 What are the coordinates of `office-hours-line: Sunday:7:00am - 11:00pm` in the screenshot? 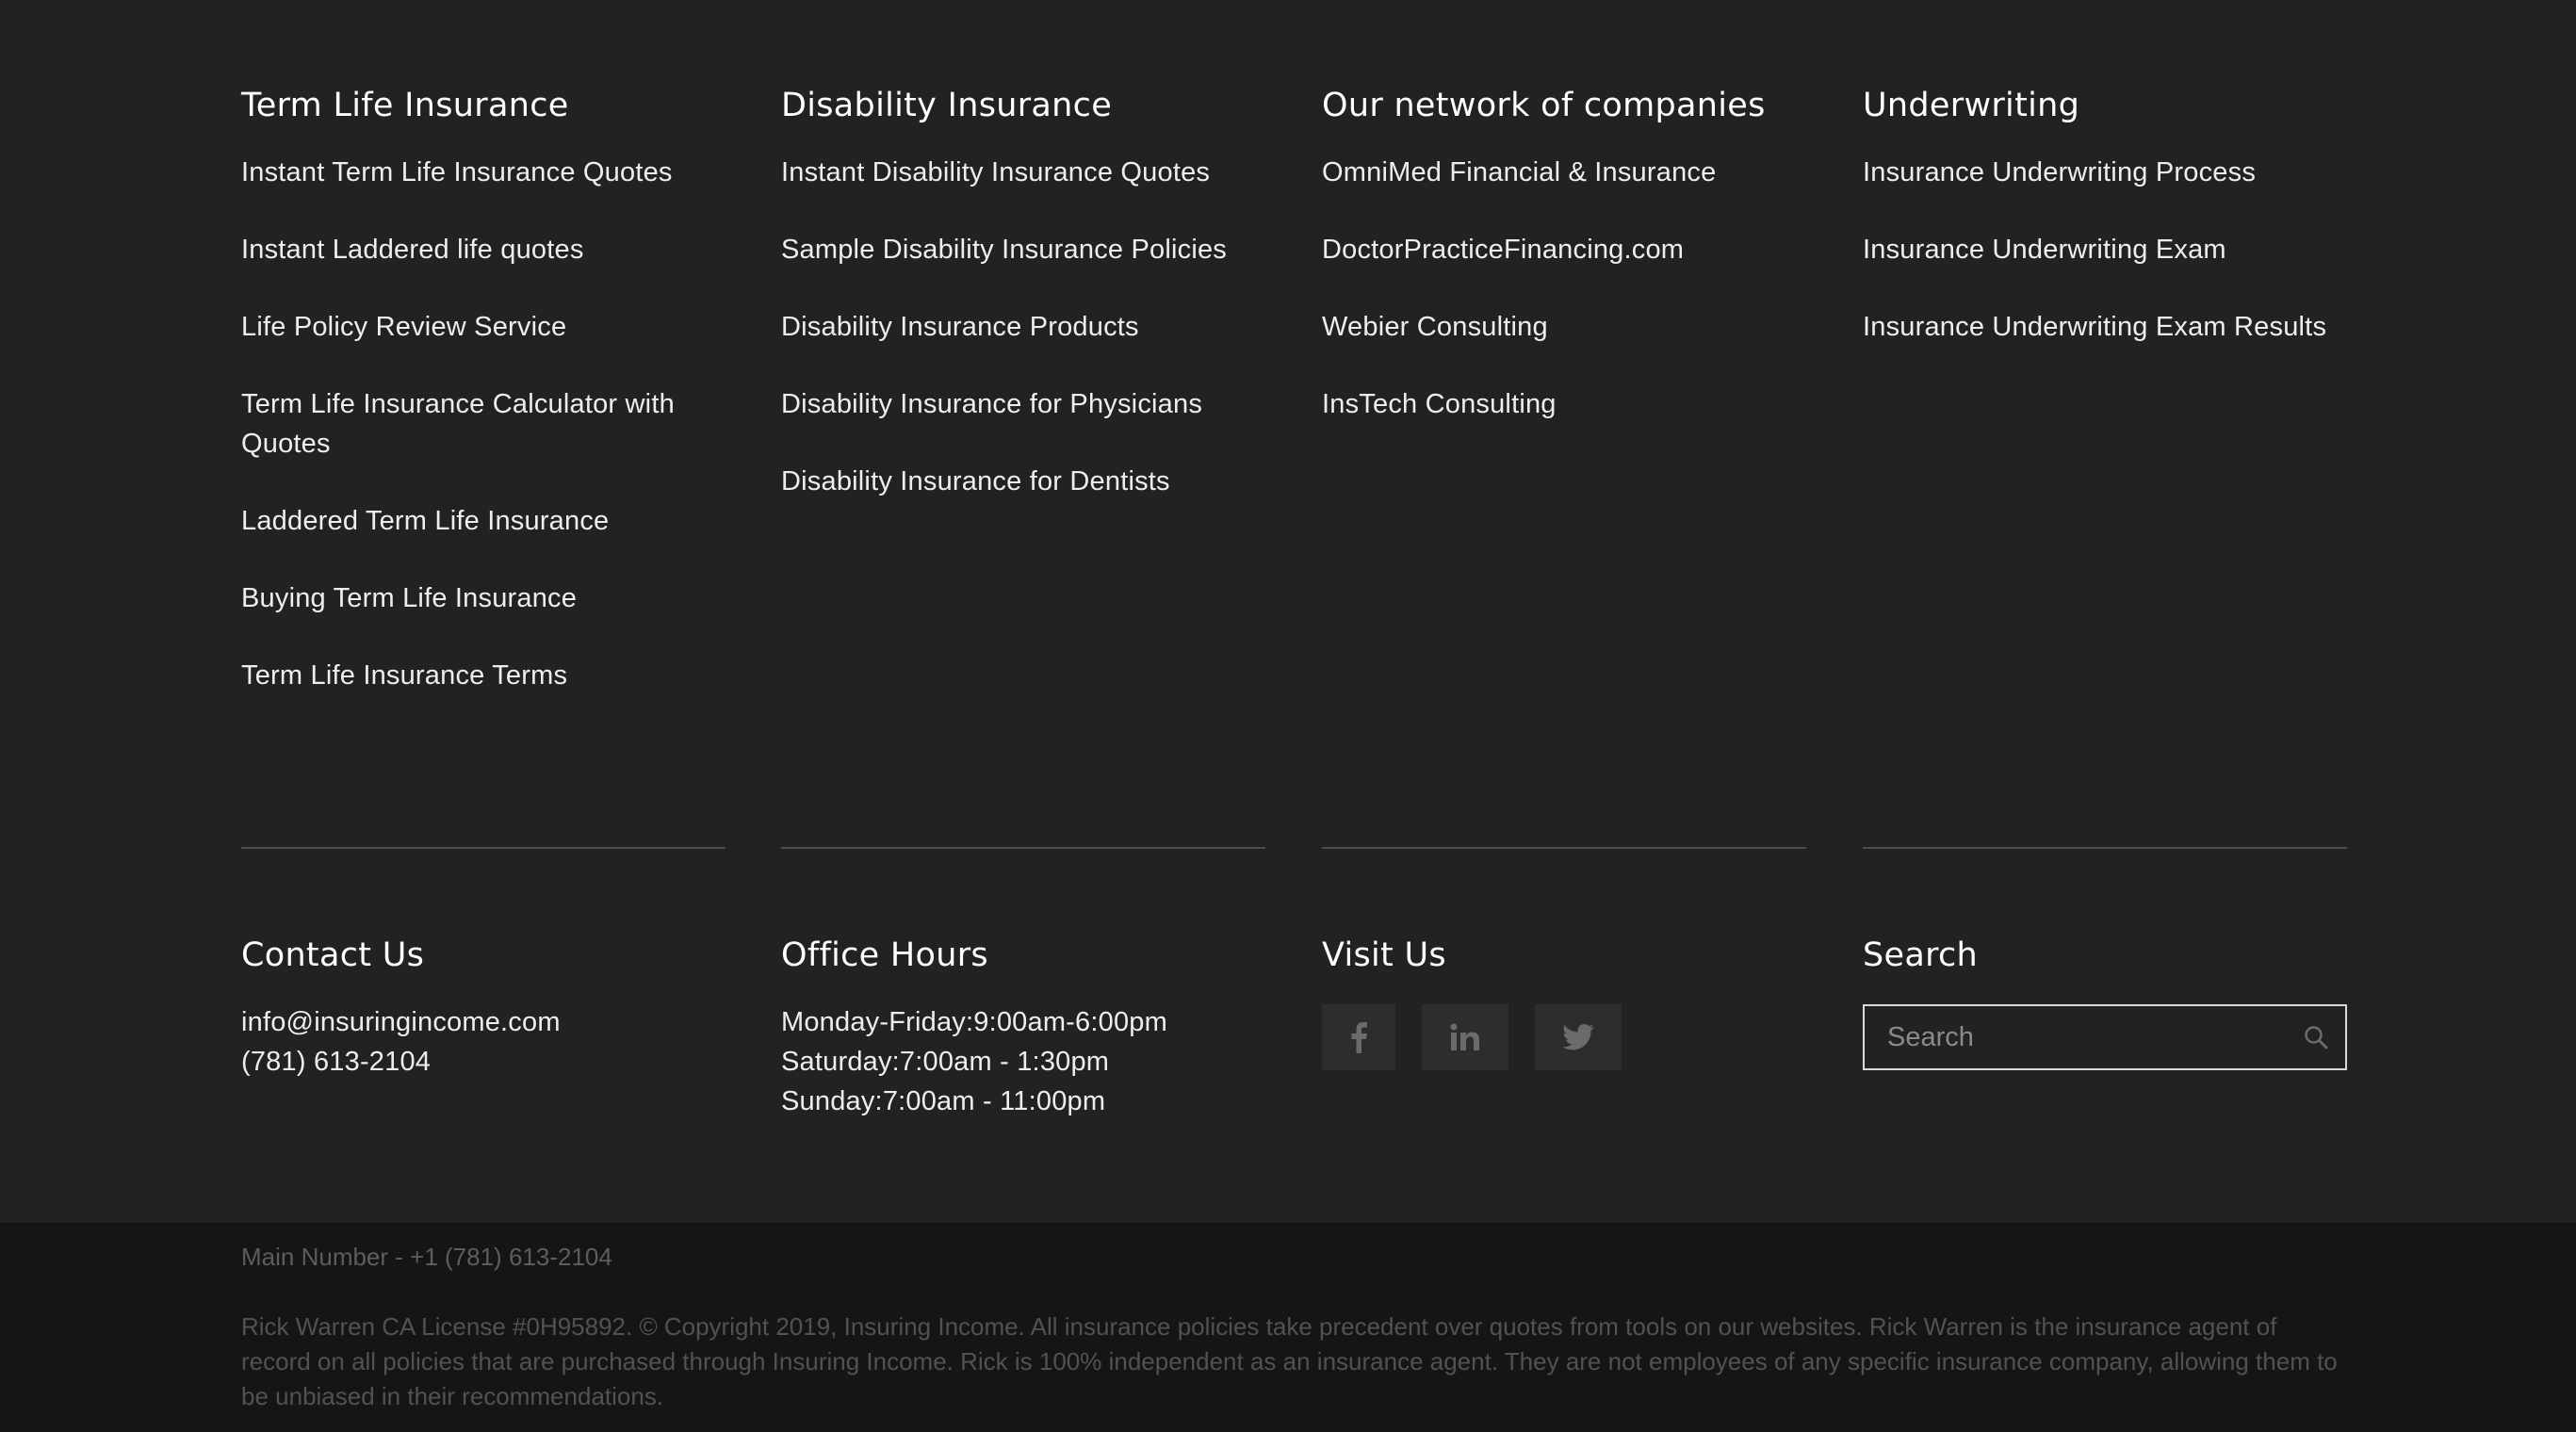 It's located at (943, 1101).